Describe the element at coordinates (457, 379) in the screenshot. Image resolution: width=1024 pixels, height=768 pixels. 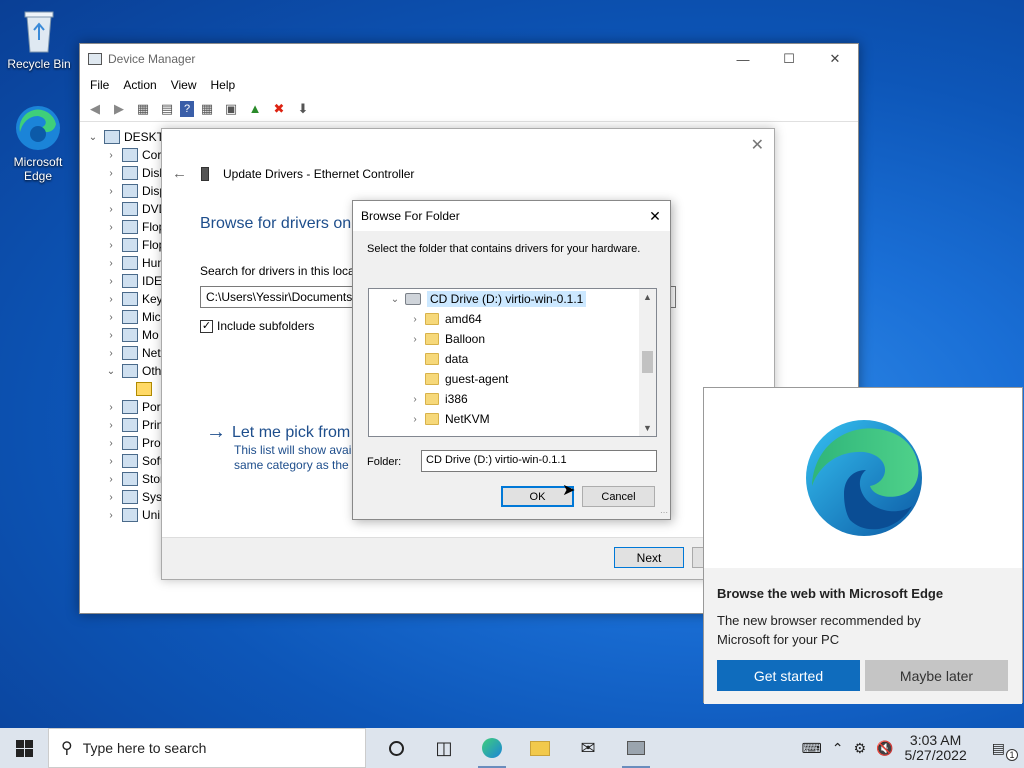
I see `folder-node-guest-agent: guest-agent` at that location.